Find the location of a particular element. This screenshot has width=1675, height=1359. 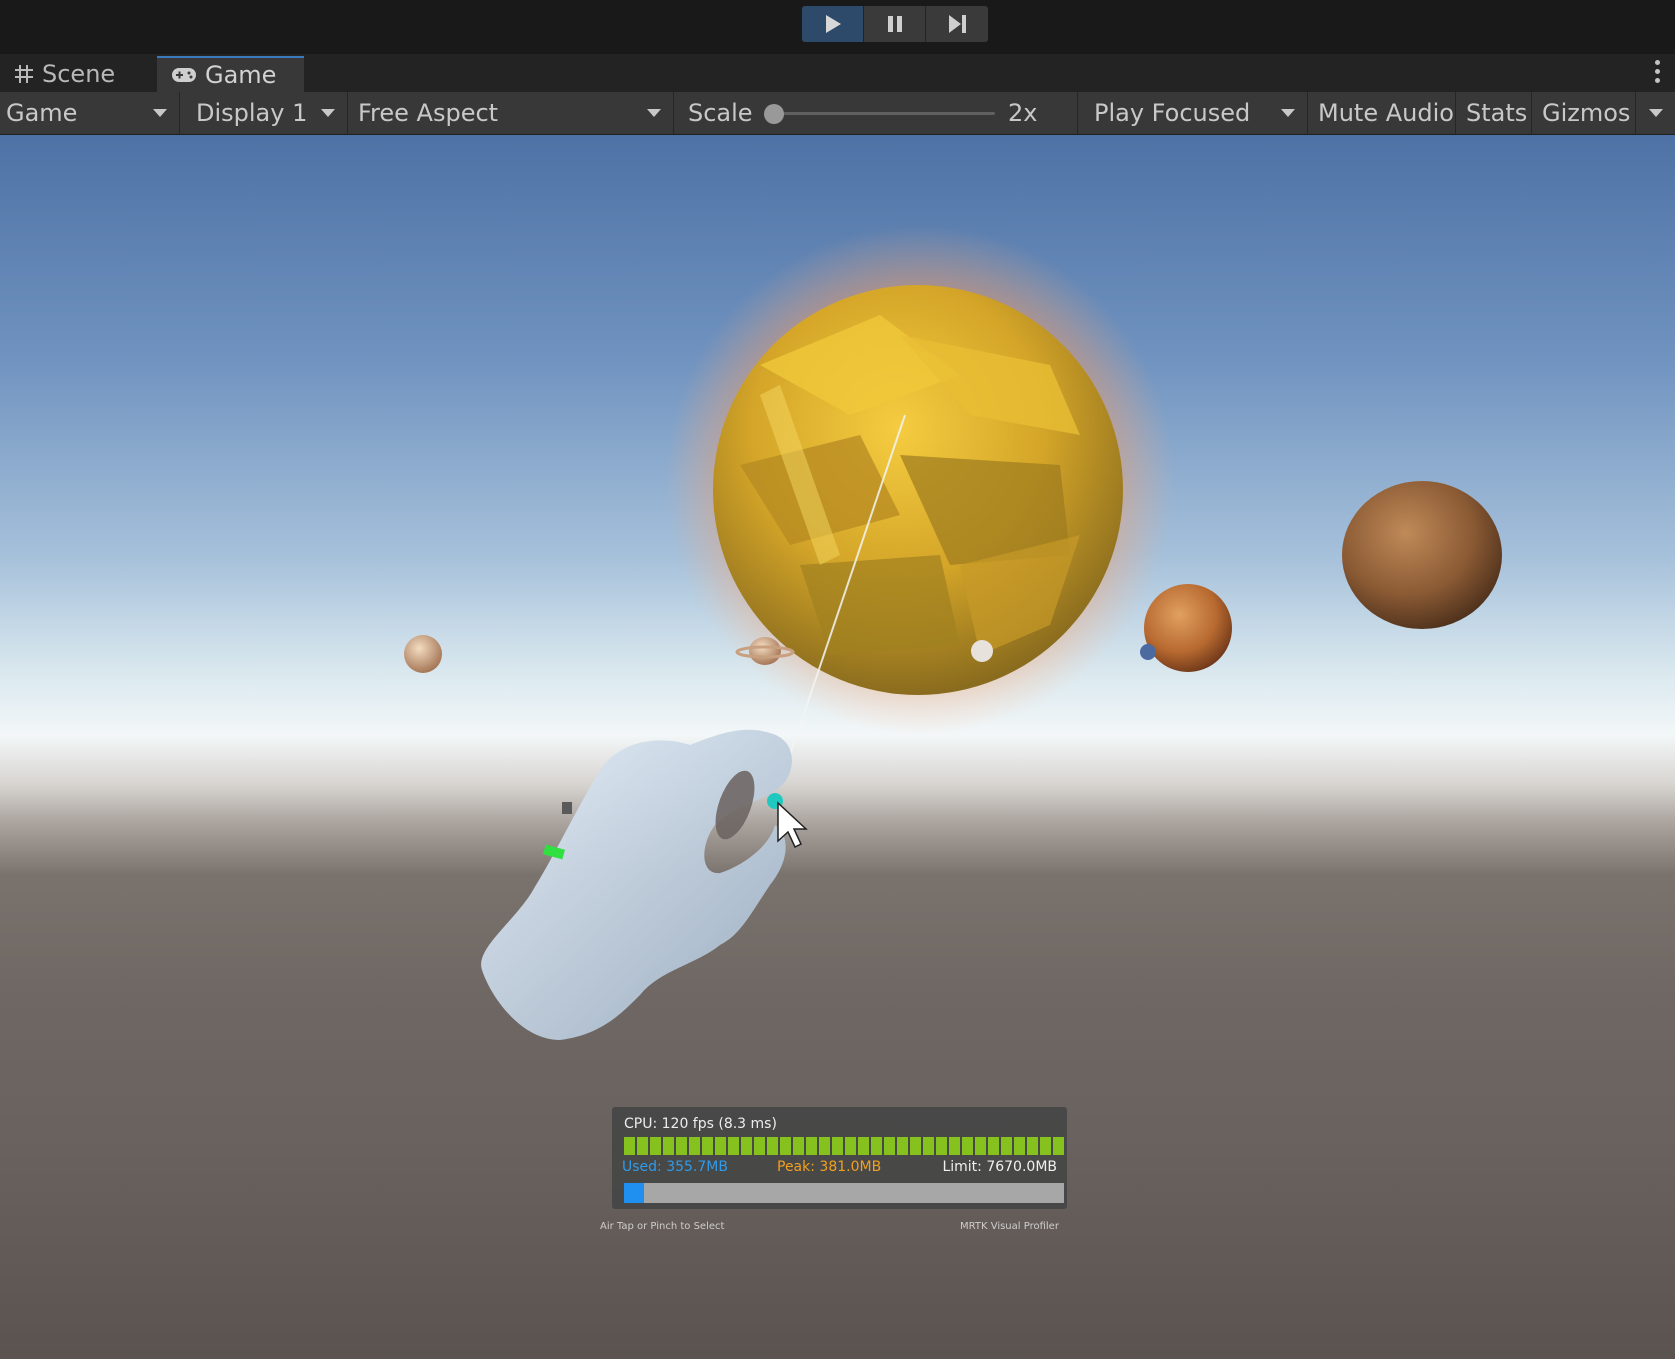

pause-button is located at coordinates (895, 24).